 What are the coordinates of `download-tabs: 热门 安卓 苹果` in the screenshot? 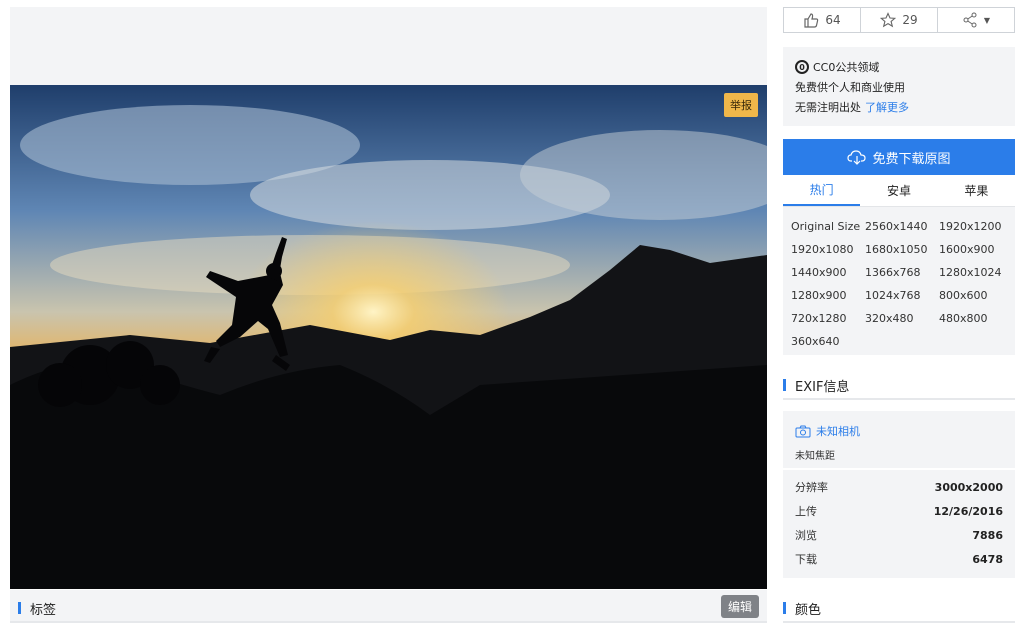 It's located at (899, 191).